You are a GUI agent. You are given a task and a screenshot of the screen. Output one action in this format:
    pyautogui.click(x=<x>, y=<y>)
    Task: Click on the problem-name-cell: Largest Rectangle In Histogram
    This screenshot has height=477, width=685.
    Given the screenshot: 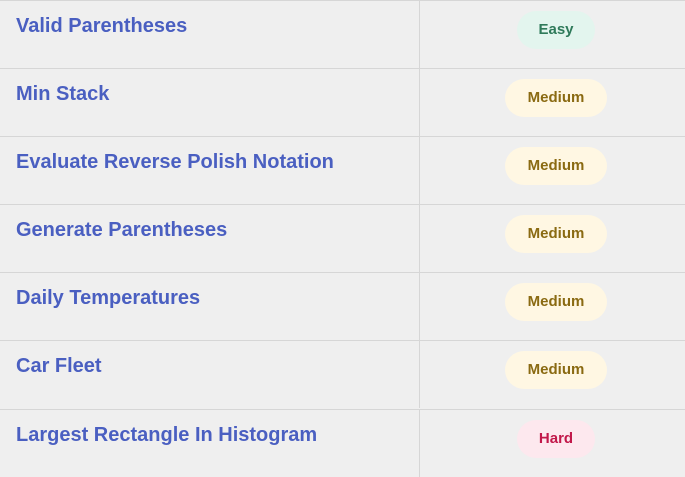 What is the action you would take?
    pyautogui.click(x=210, y=443)
    